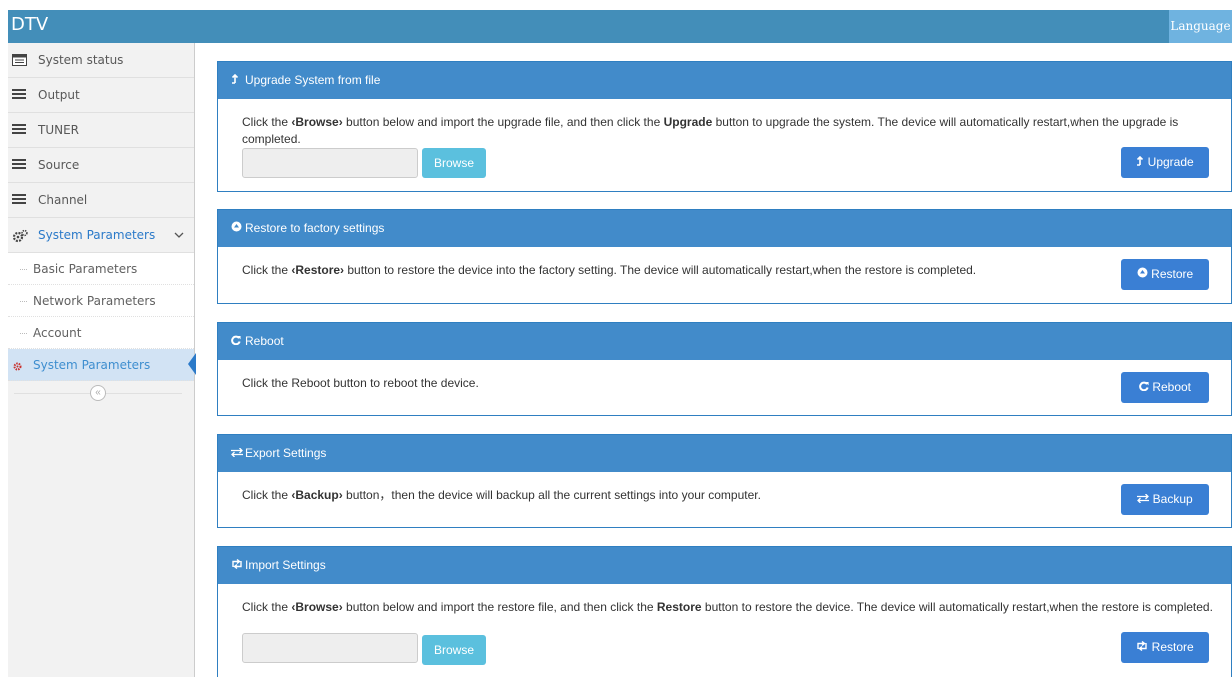  Describe the element at coordinates (94, 301) in the screenshot. I see `sidebar-subitem-label: Network Parameters` at that location.